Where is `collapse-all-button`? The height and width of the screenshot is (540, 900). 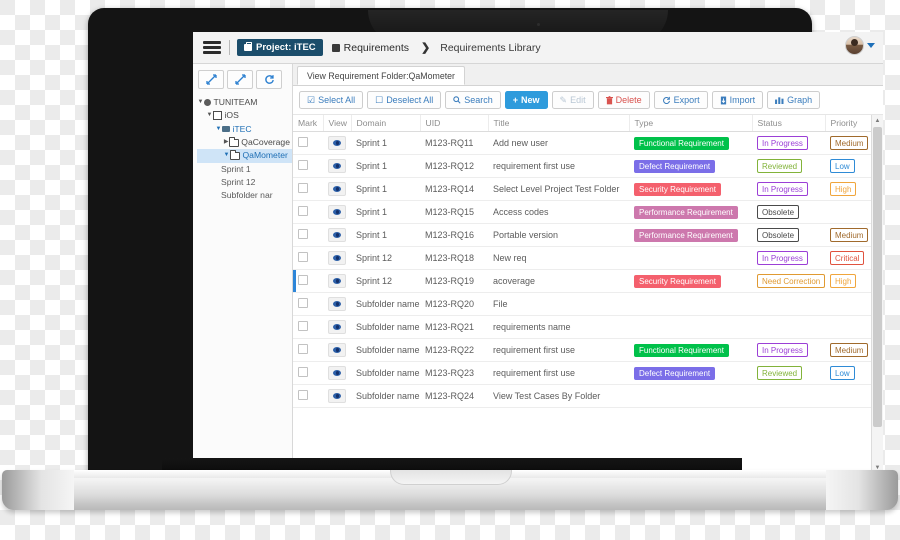 collapse-all-button is located at coordinates (240, 79).